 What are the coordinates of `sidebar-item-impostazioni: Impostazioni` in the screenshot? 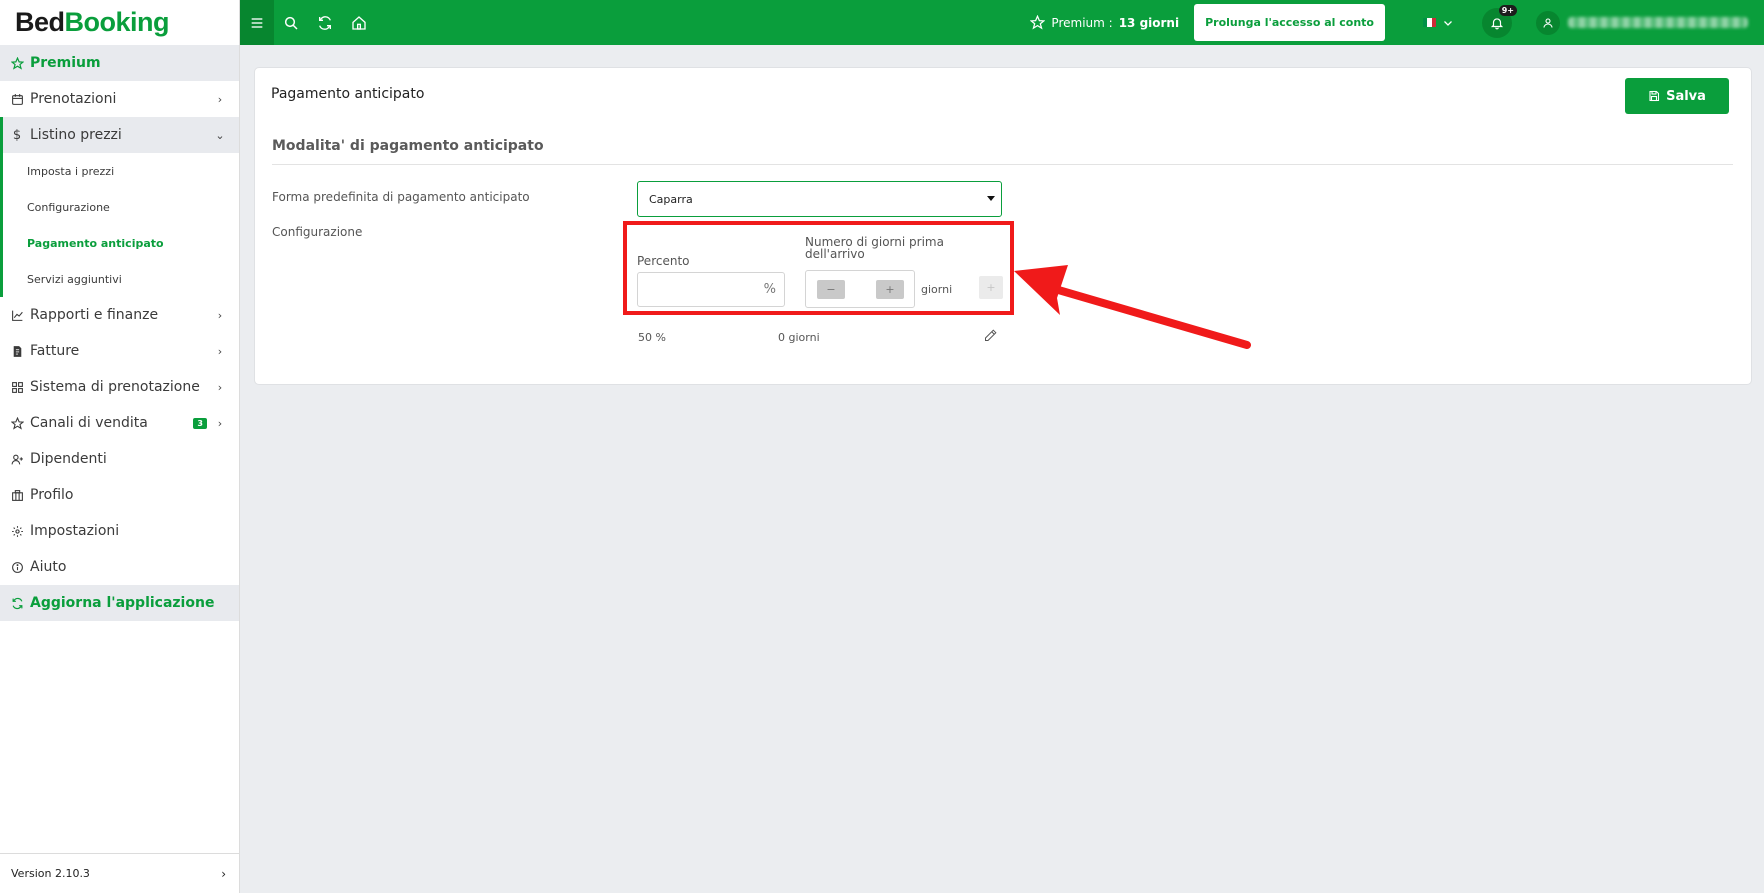 It's located at (119, 531).